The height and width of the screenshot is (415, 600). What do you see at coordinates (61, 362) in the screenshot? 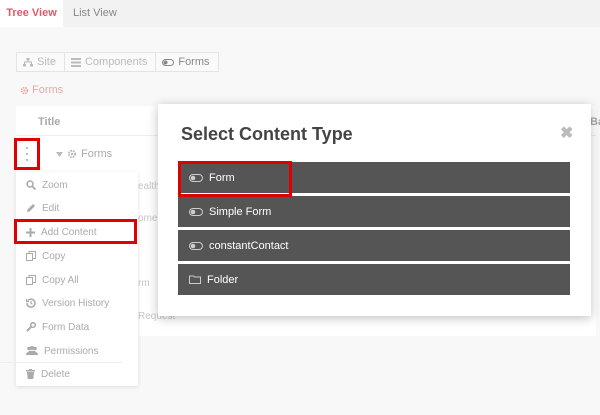
I see `menu-divider` at bounding box center [61, 362].